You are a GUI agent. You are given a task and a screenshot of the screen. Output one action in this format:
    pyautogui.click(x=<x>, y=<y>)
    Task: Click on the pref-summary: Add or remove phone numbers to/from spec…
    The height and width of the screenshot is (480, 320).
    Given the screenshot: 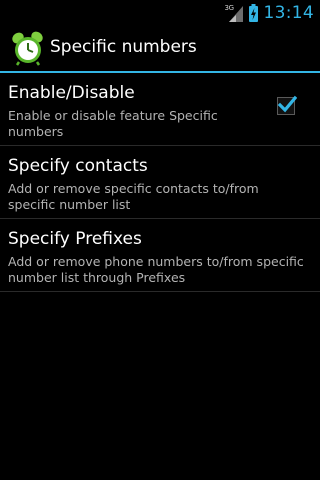 What is the action you would take?
    pyautogui.click(x=156, y=269)
    